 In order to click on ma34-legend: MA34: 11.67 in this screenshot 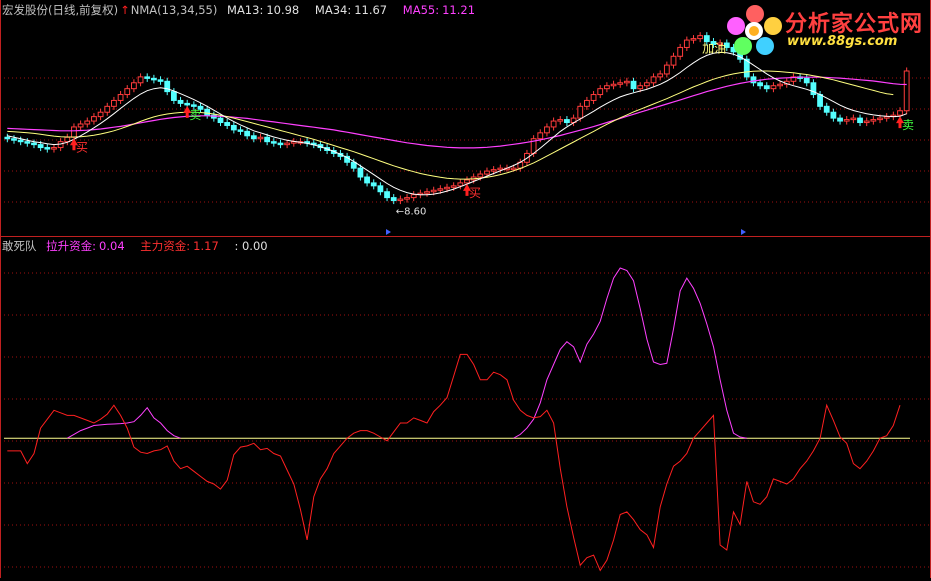, I will do `click(354, 10)`.